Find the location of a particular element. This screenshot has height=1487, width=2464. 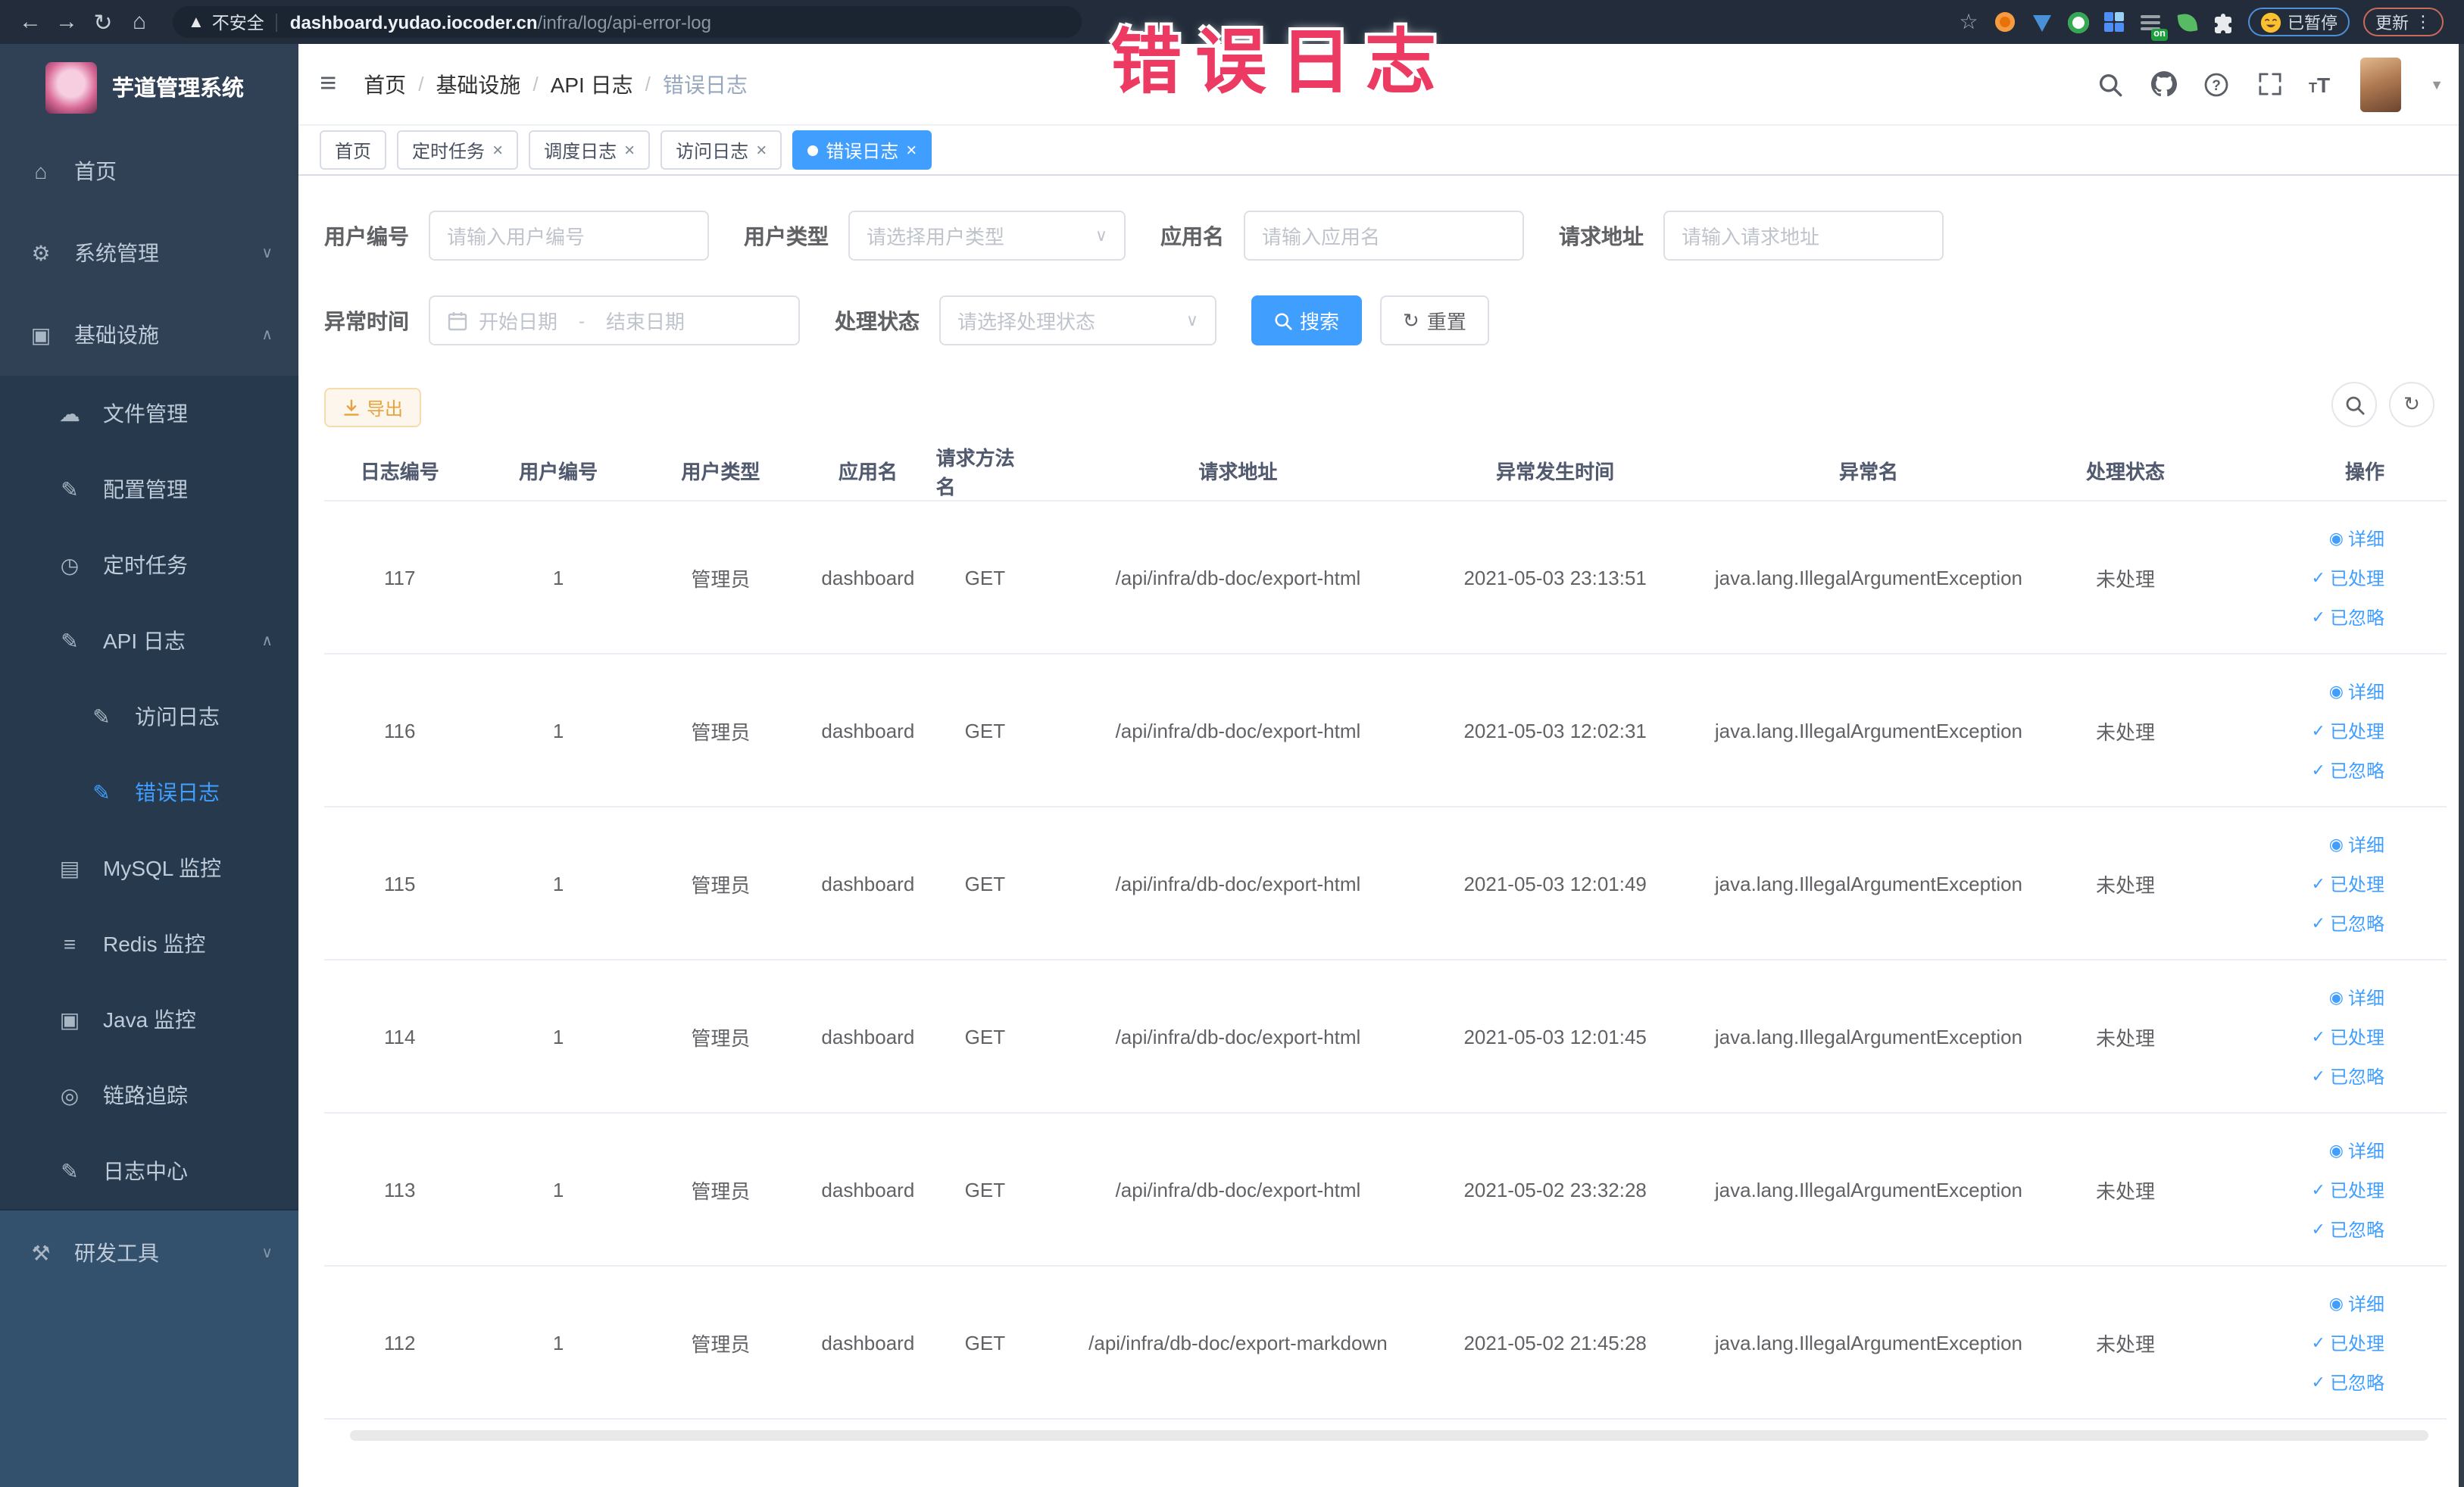

sidebar-collapse-icon: ≡ is located at coordinates (328, 84).